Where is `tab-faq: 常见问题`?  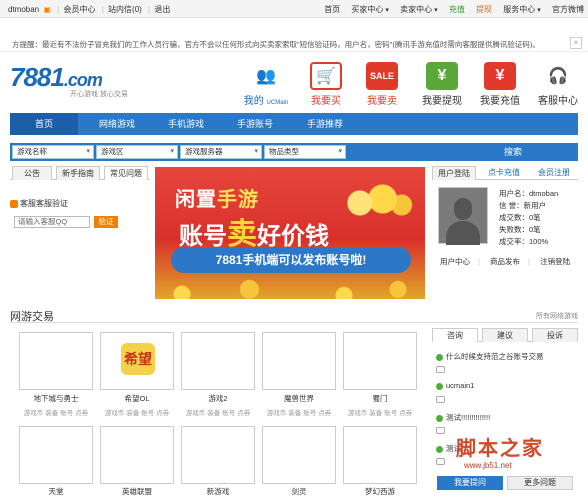 tab-faq: 常见问题 is located at coordinates (126, 173).